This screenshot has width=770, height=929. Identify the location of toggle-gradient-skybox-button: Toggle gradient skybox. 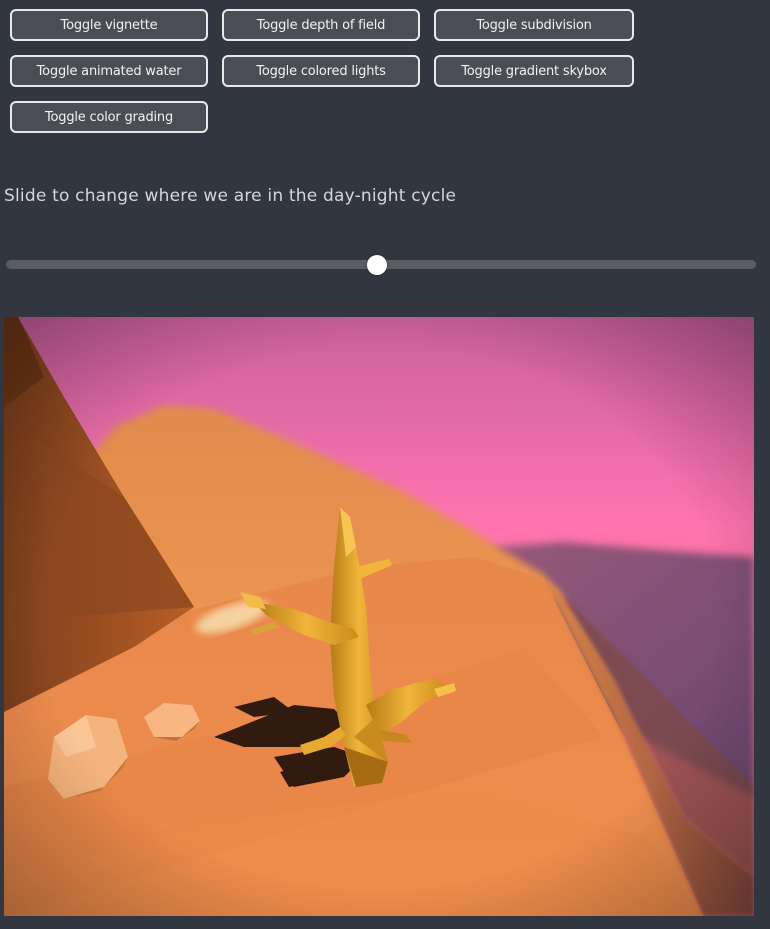
(534, 71).